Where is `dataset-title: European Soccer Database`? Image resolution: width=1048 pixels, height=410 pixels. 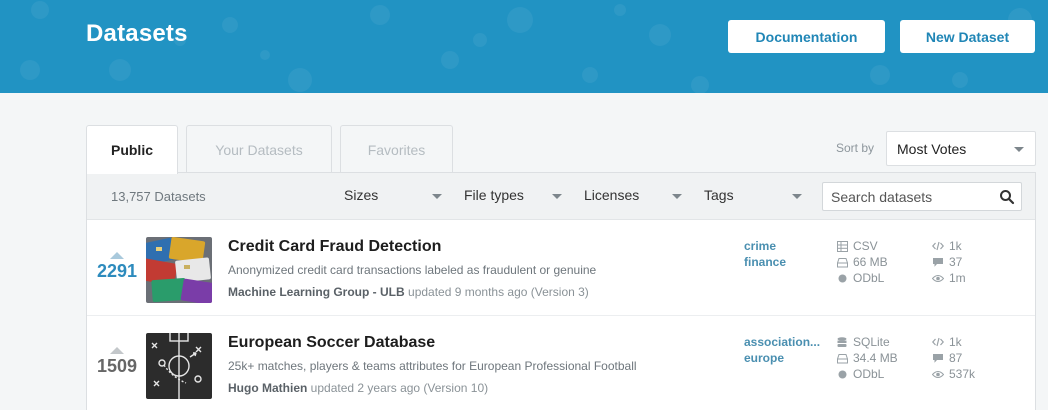
dataset-title: European Soccer Database is located at coordinates (331, 343).